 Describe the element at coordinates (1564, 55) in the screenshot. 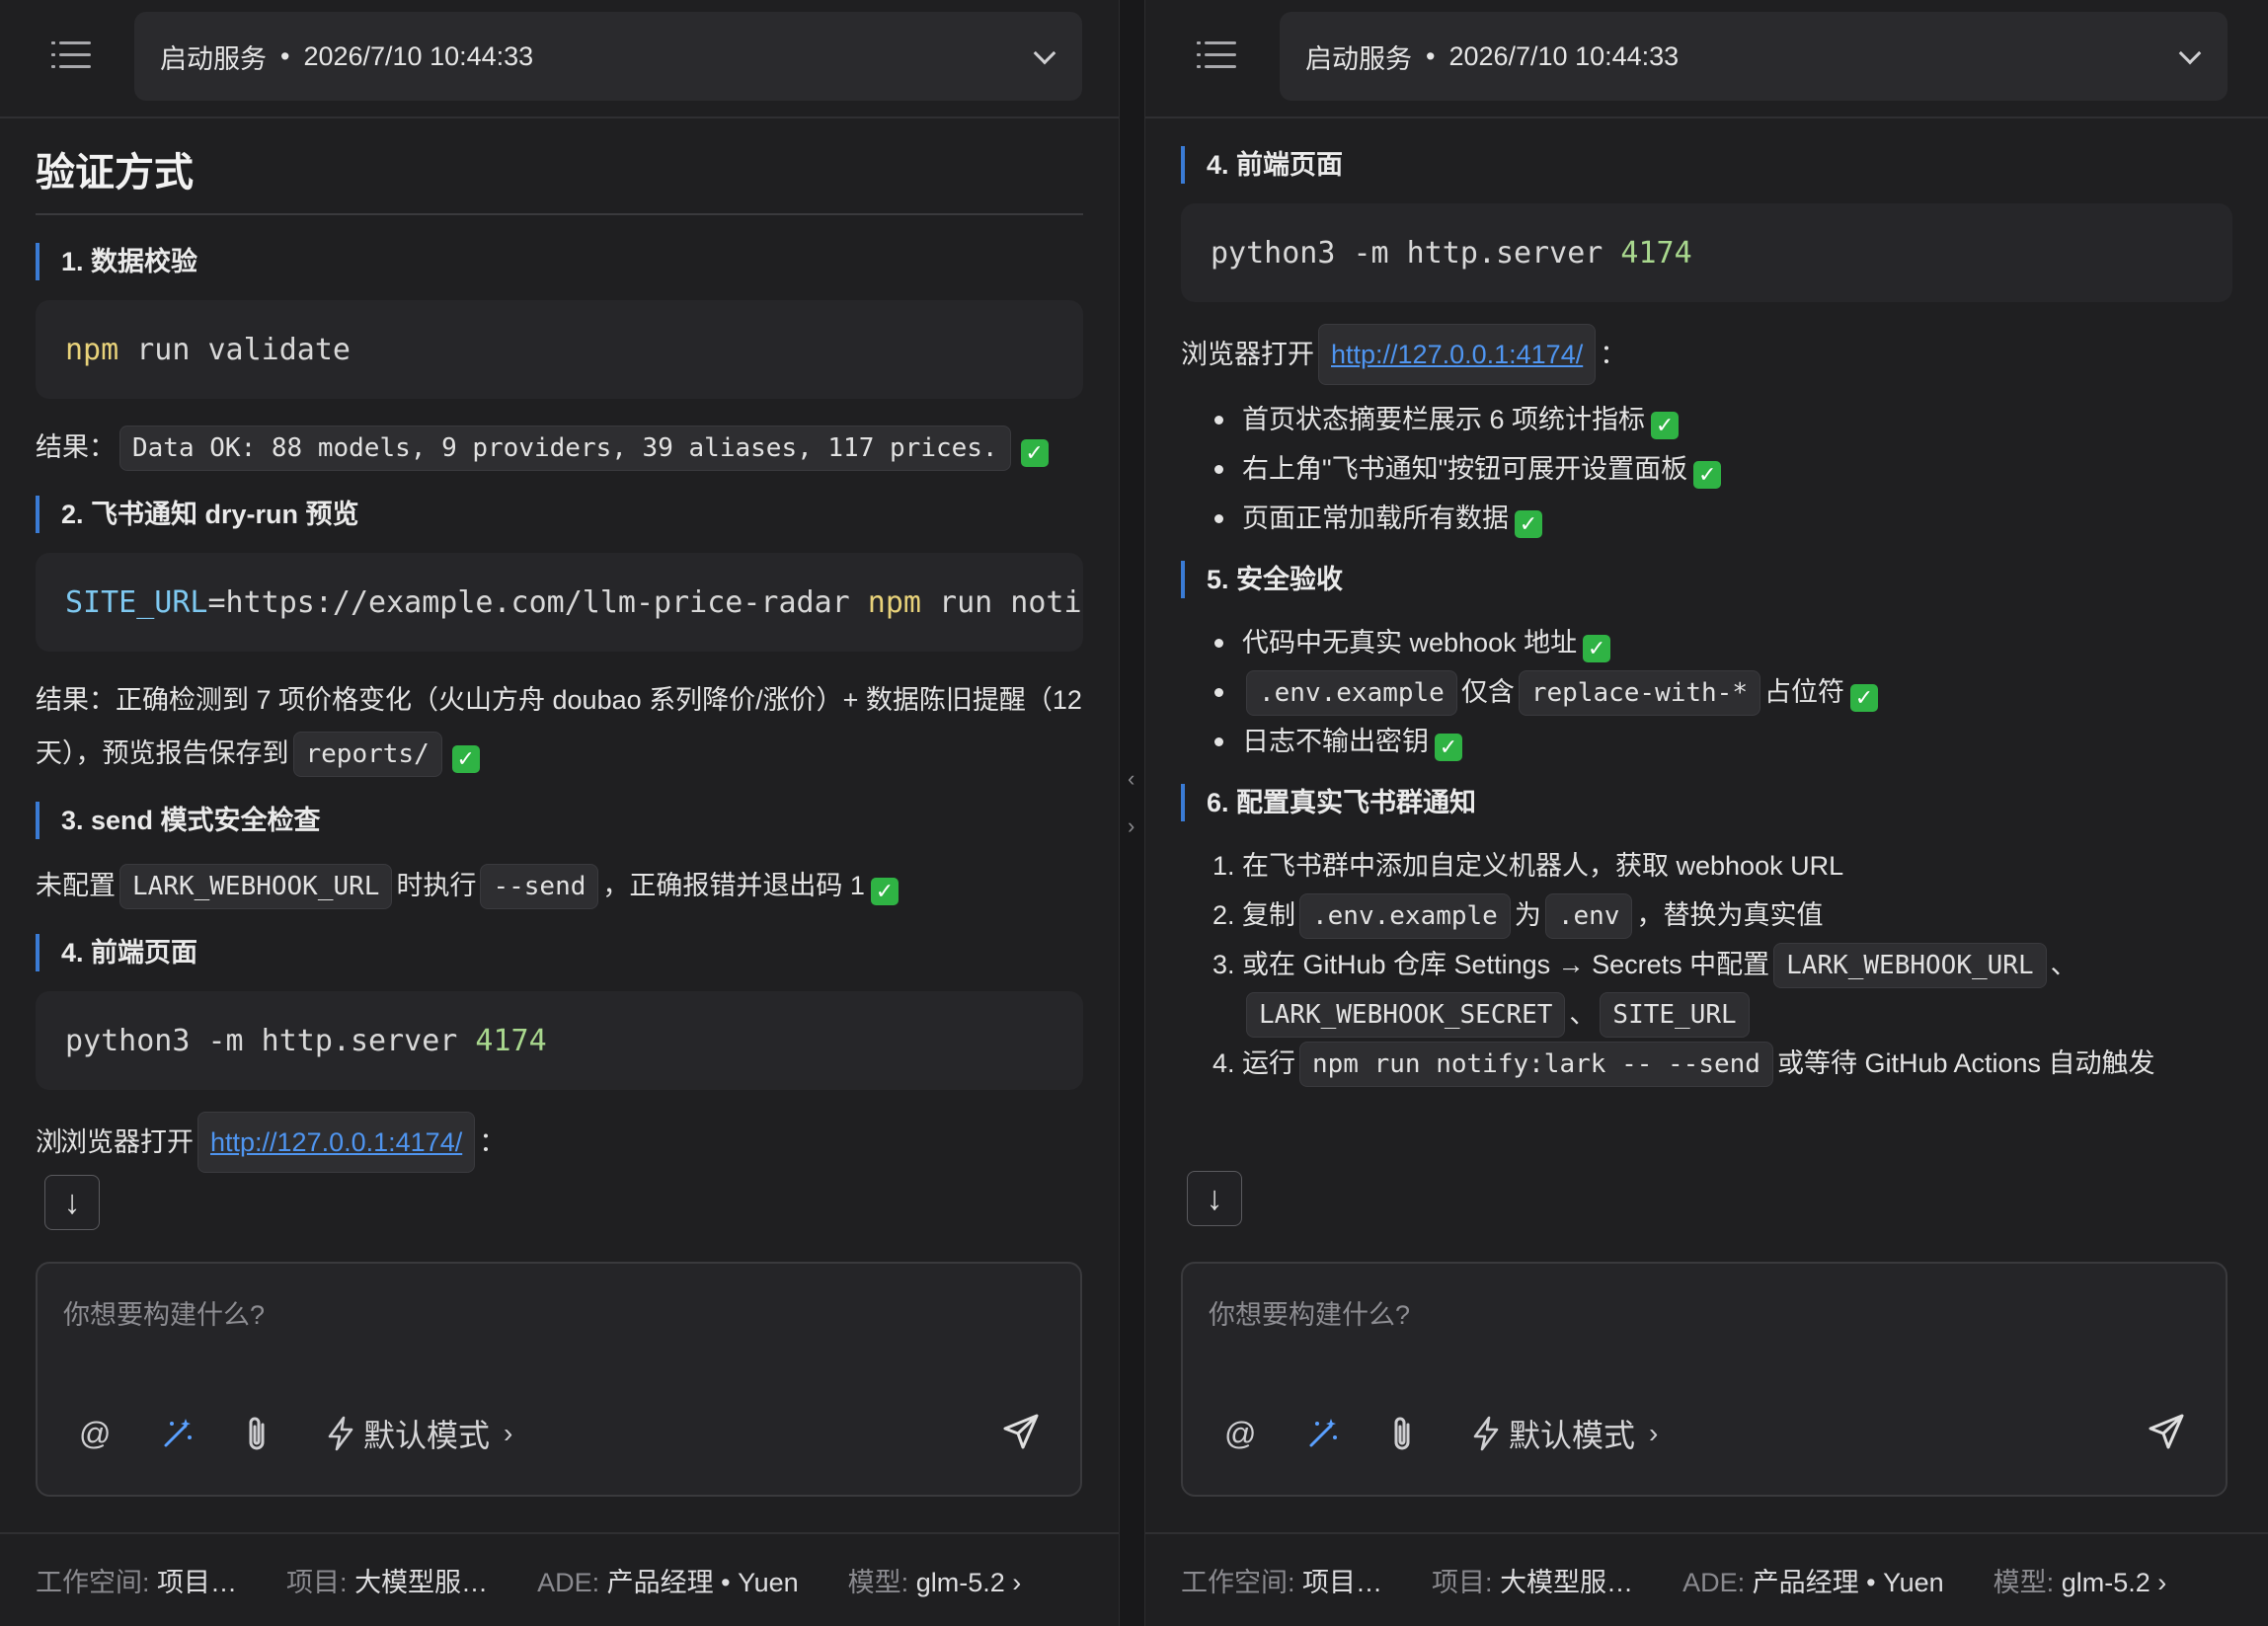

I see `session-time: 2026/7/10 10:44:33` at that location.